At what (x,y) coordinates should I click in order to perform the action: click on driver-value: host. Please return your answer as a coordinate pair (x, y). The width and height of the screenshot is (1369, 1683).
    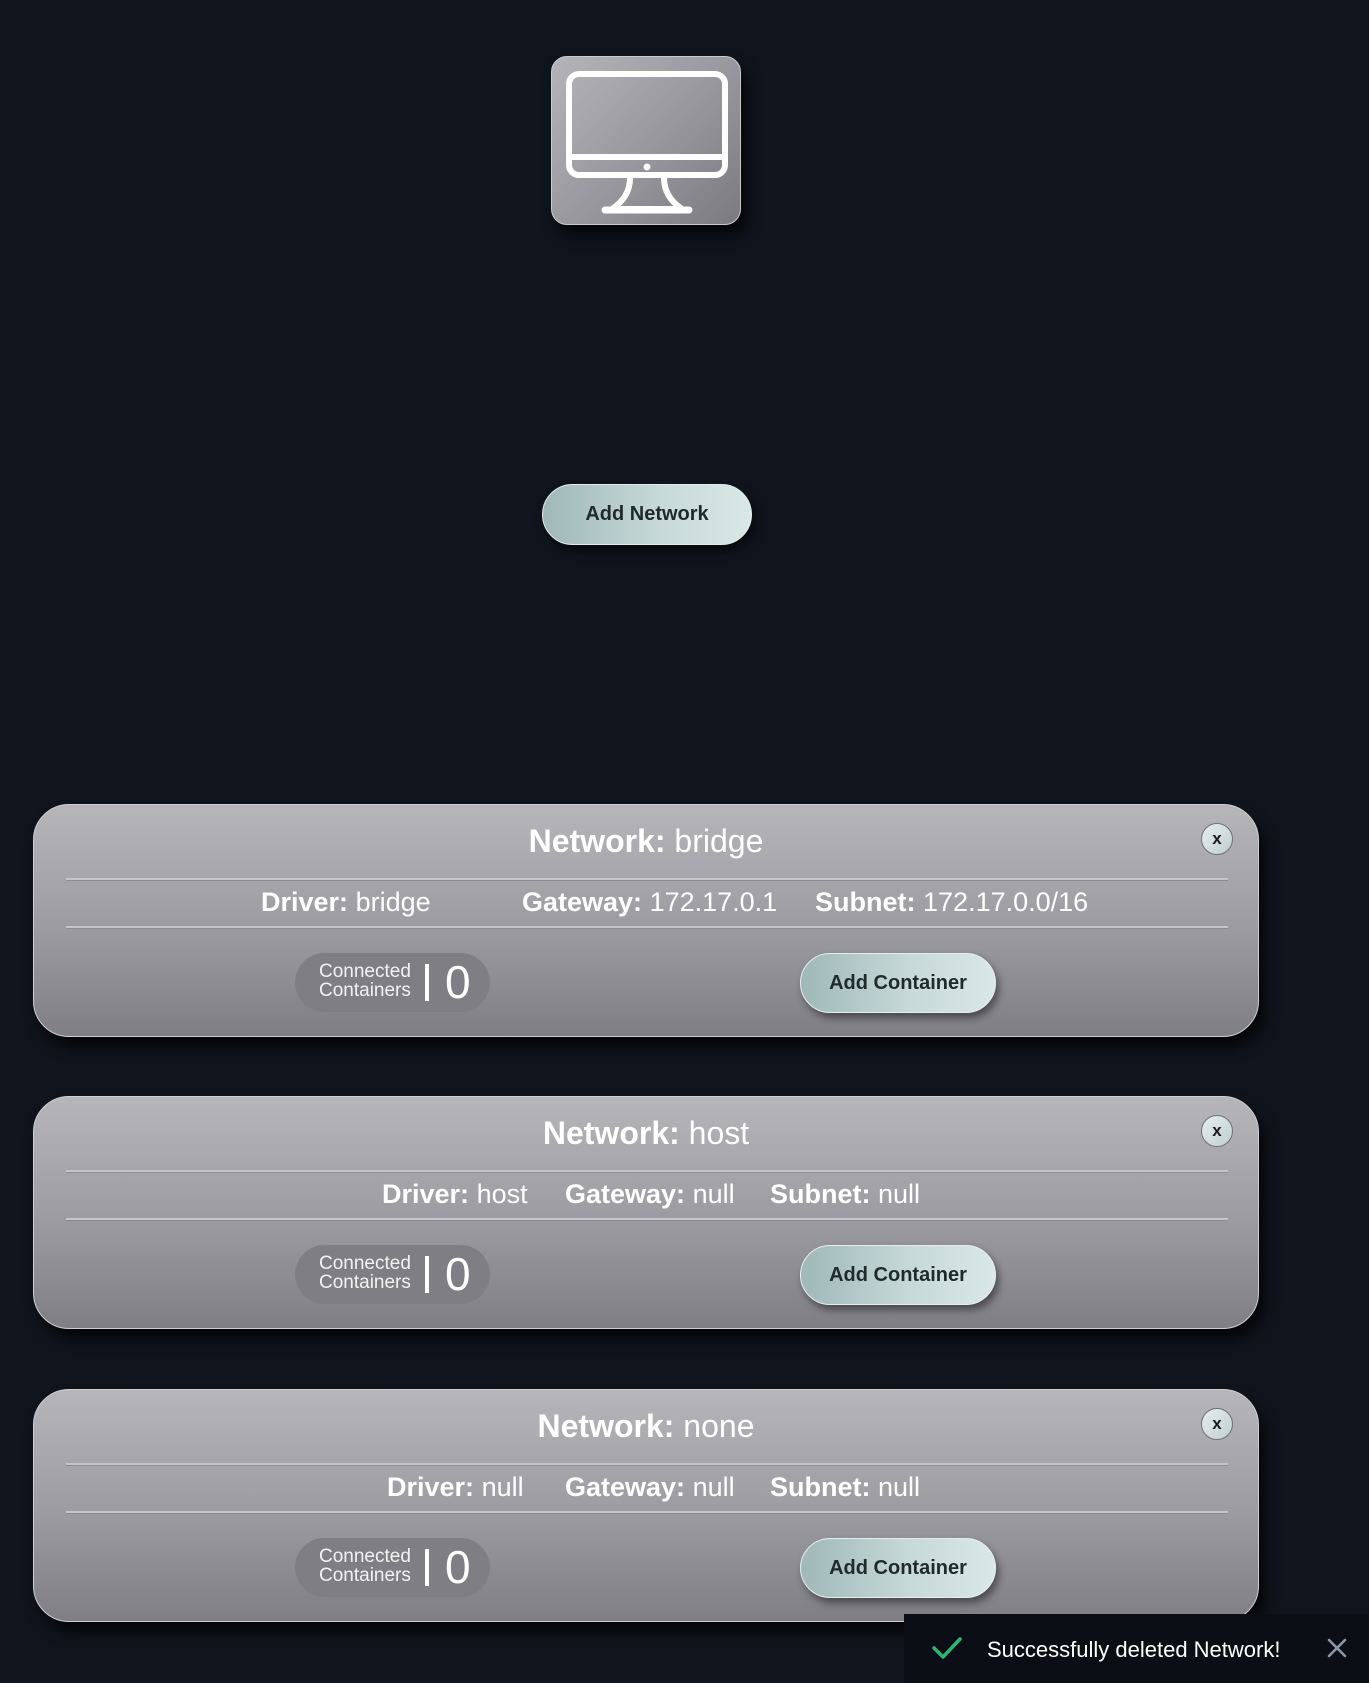
    Looking at the image, I should click on (502, 1194).